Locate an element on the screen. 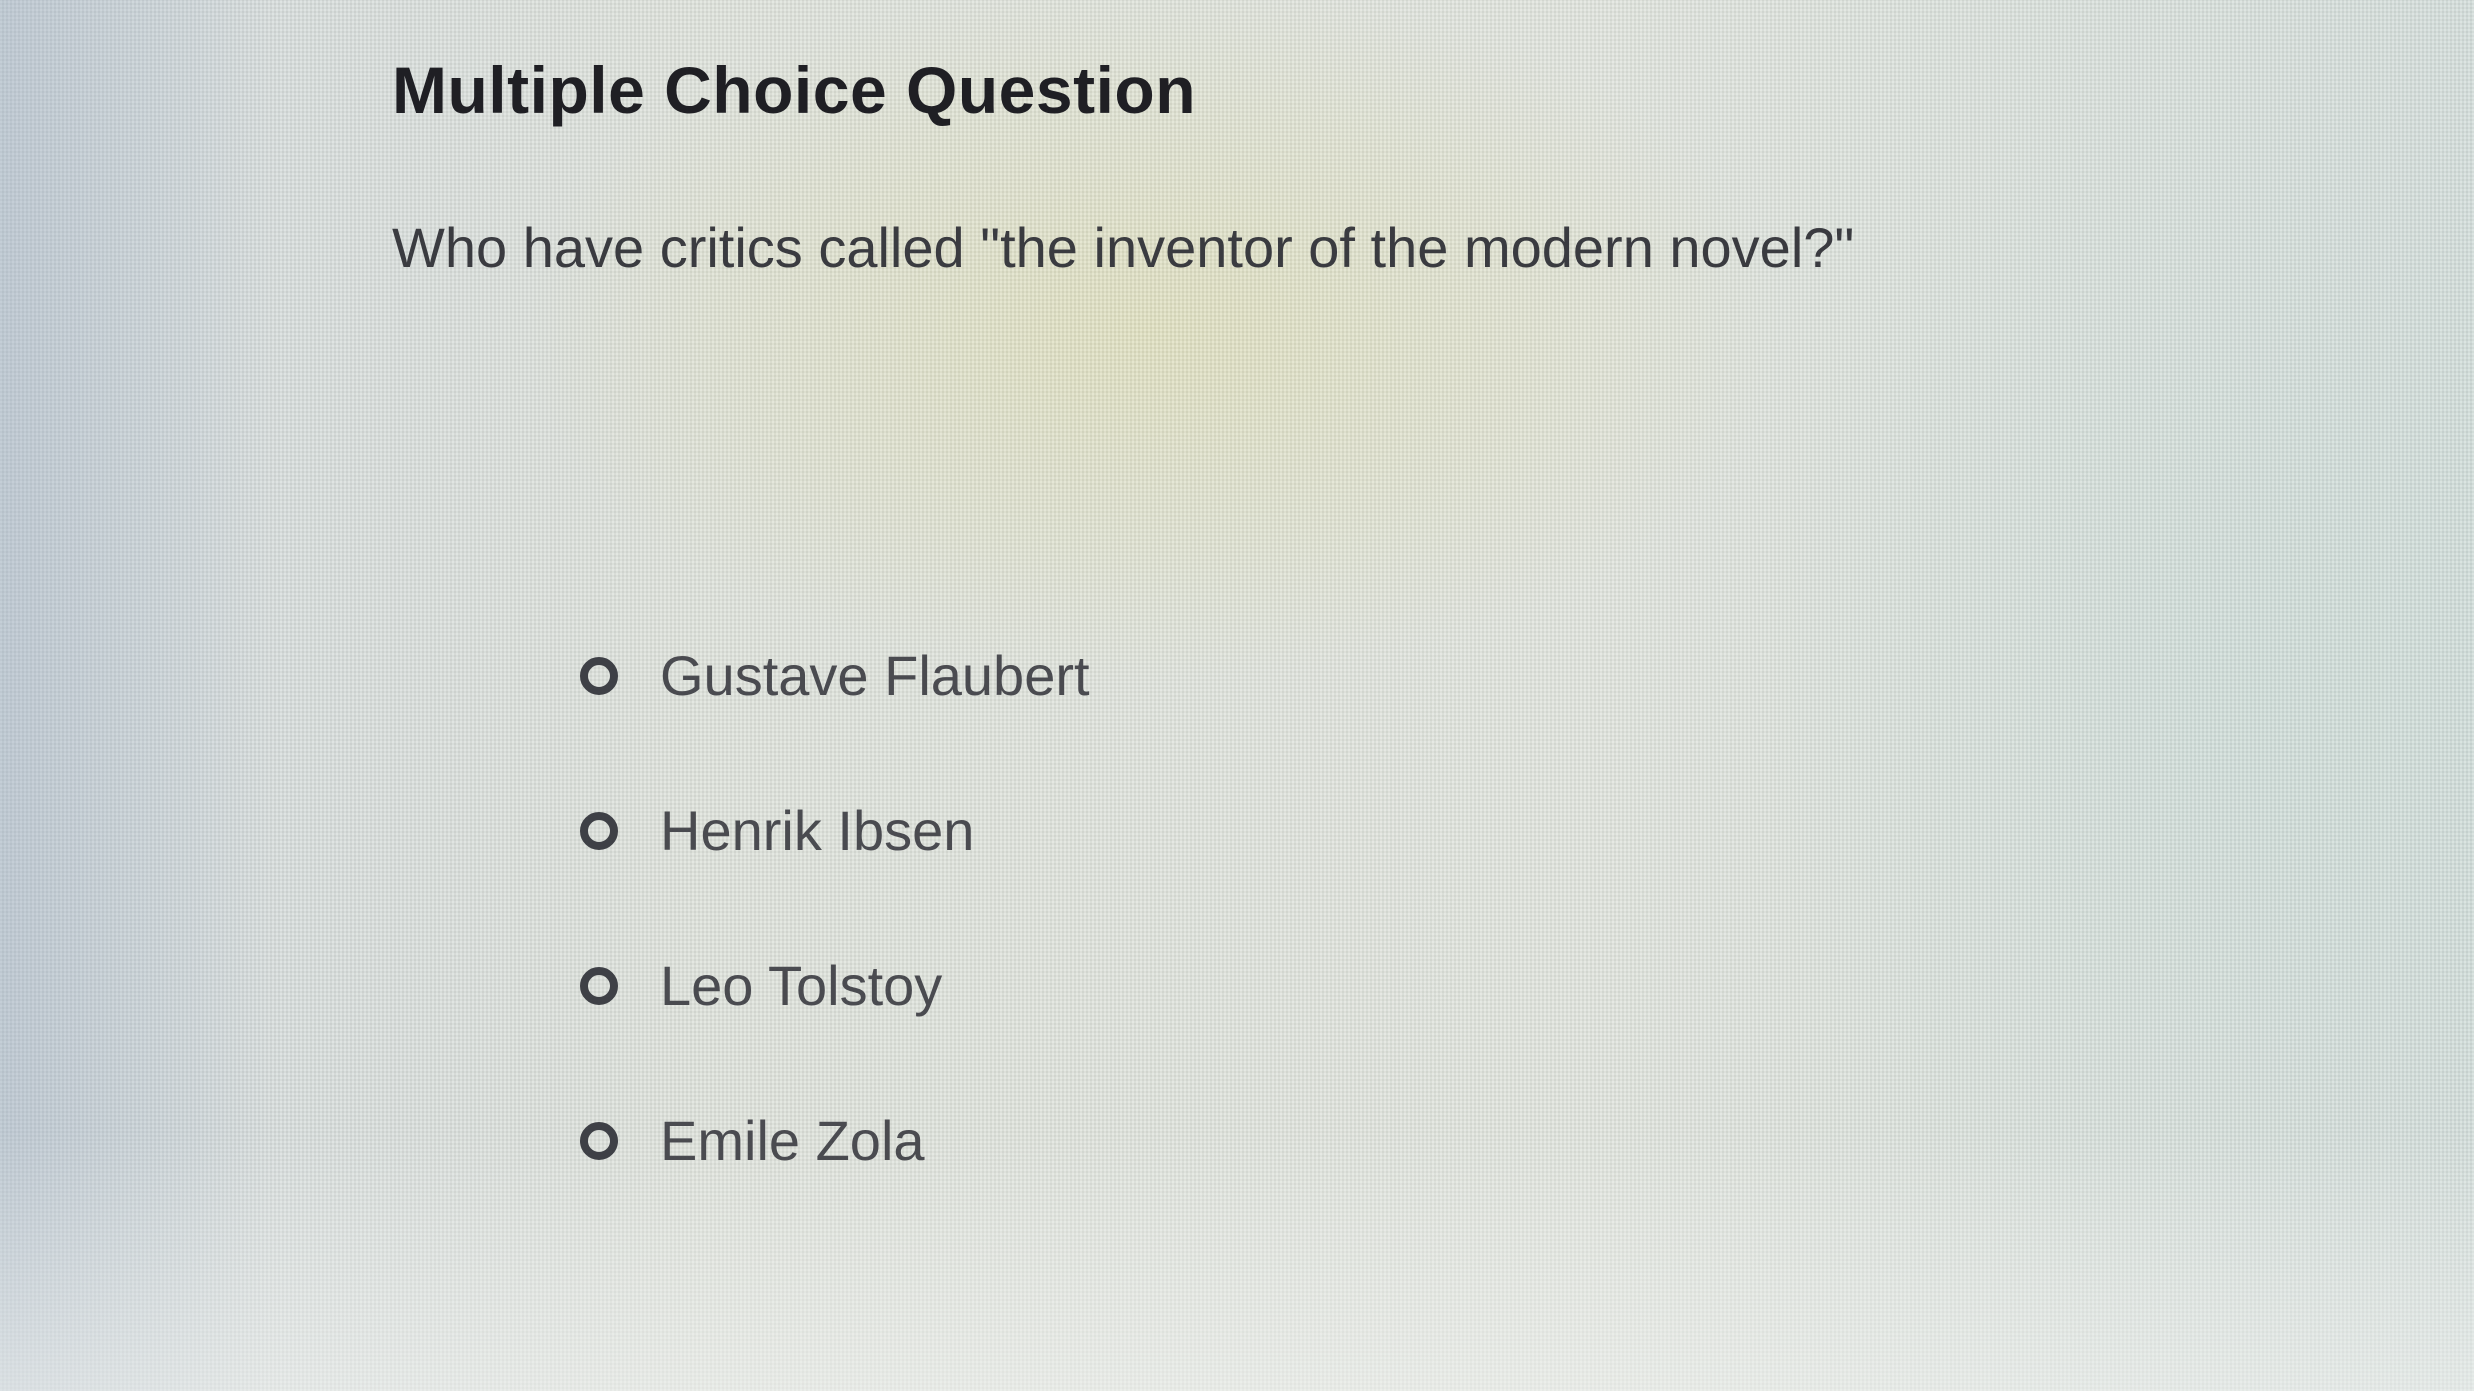 This screenshot has height=1391, width=2474. answer-option-label: Leo Tolstoy is located at coordinates (801, 985).